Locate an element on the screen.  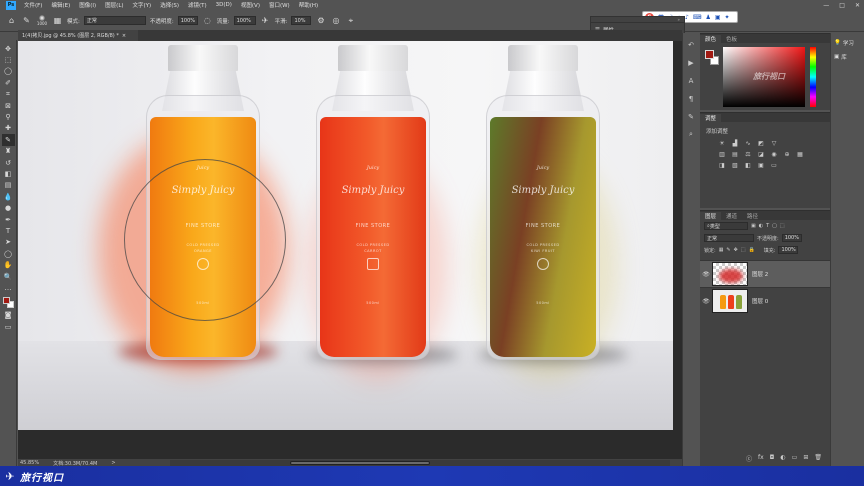
frame-tool-icon: ⊠ is located at coordinates (8, 105).